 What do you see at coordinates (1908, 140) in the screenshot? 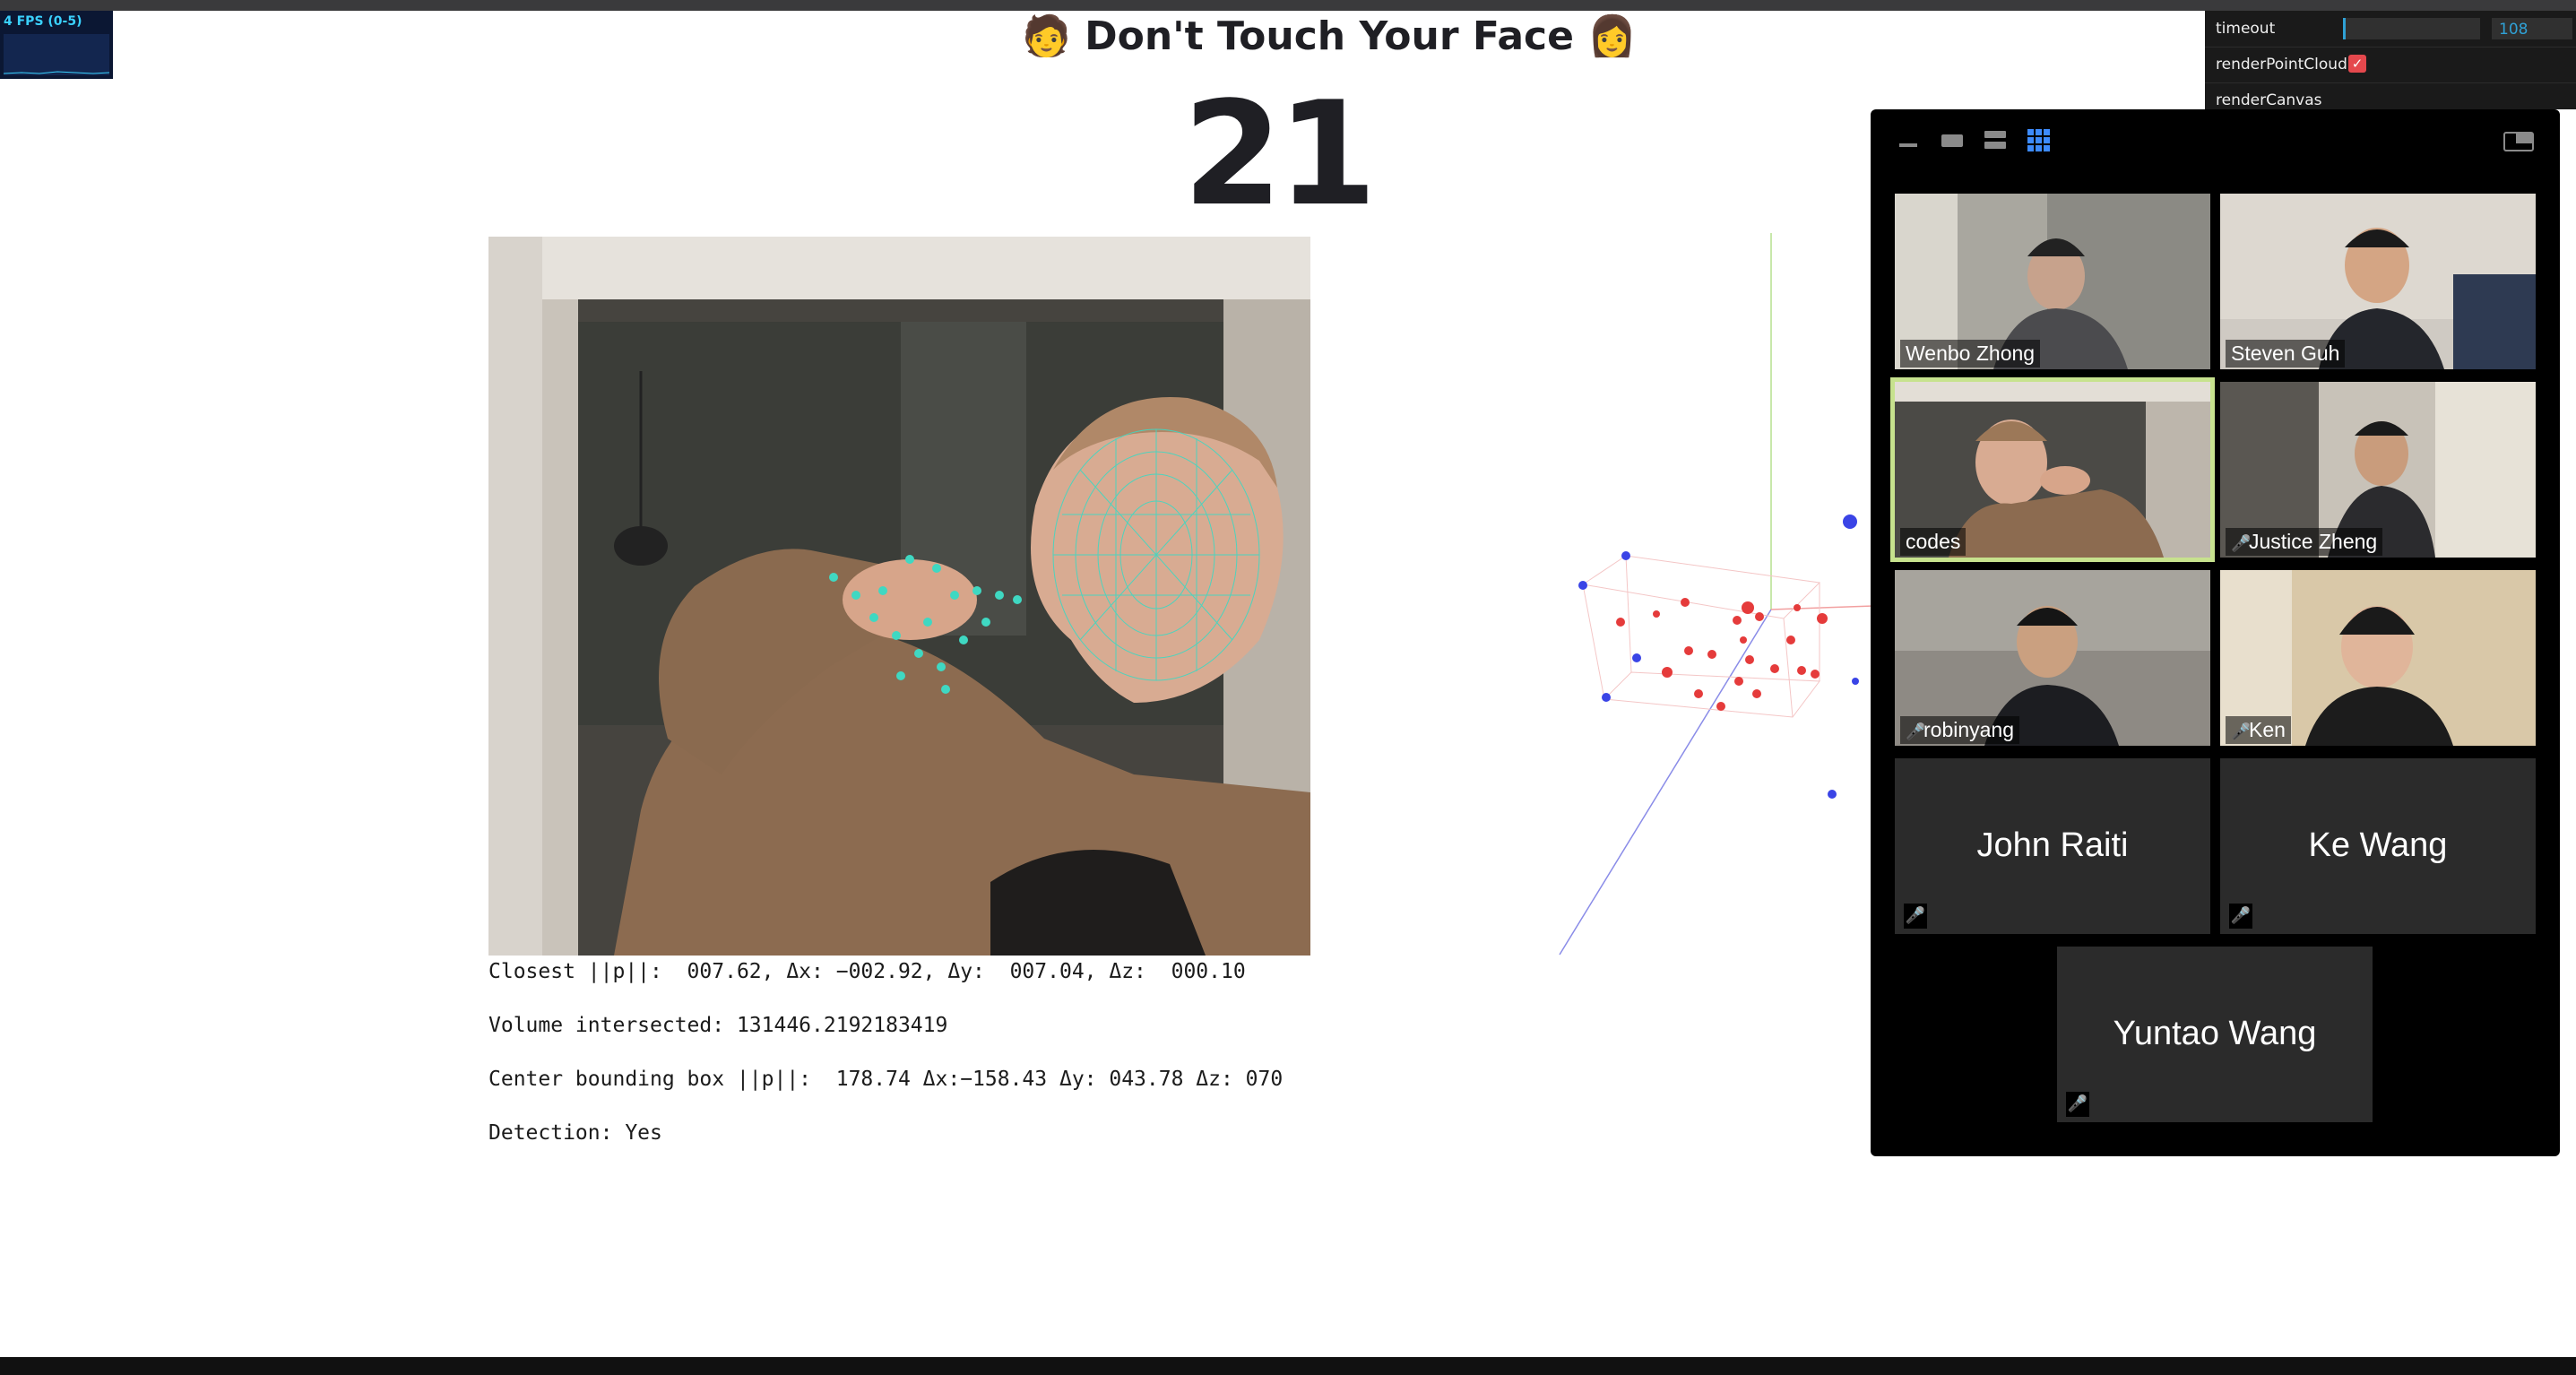
I see `minimize-icon` at bounding box center [1908, 140].